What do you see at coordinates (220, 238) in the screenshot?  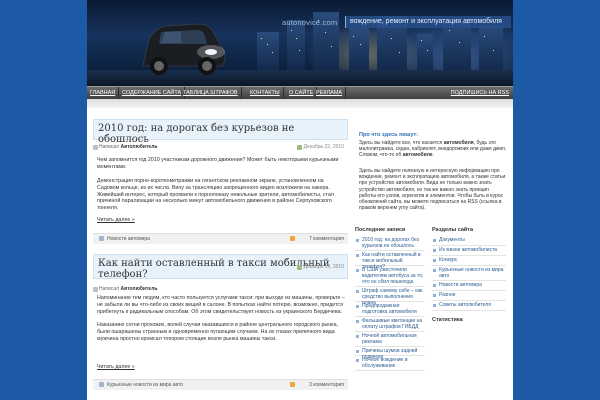 I see `post-footer: Новости автомира 7 комментария` at bounding box center [220, 238].